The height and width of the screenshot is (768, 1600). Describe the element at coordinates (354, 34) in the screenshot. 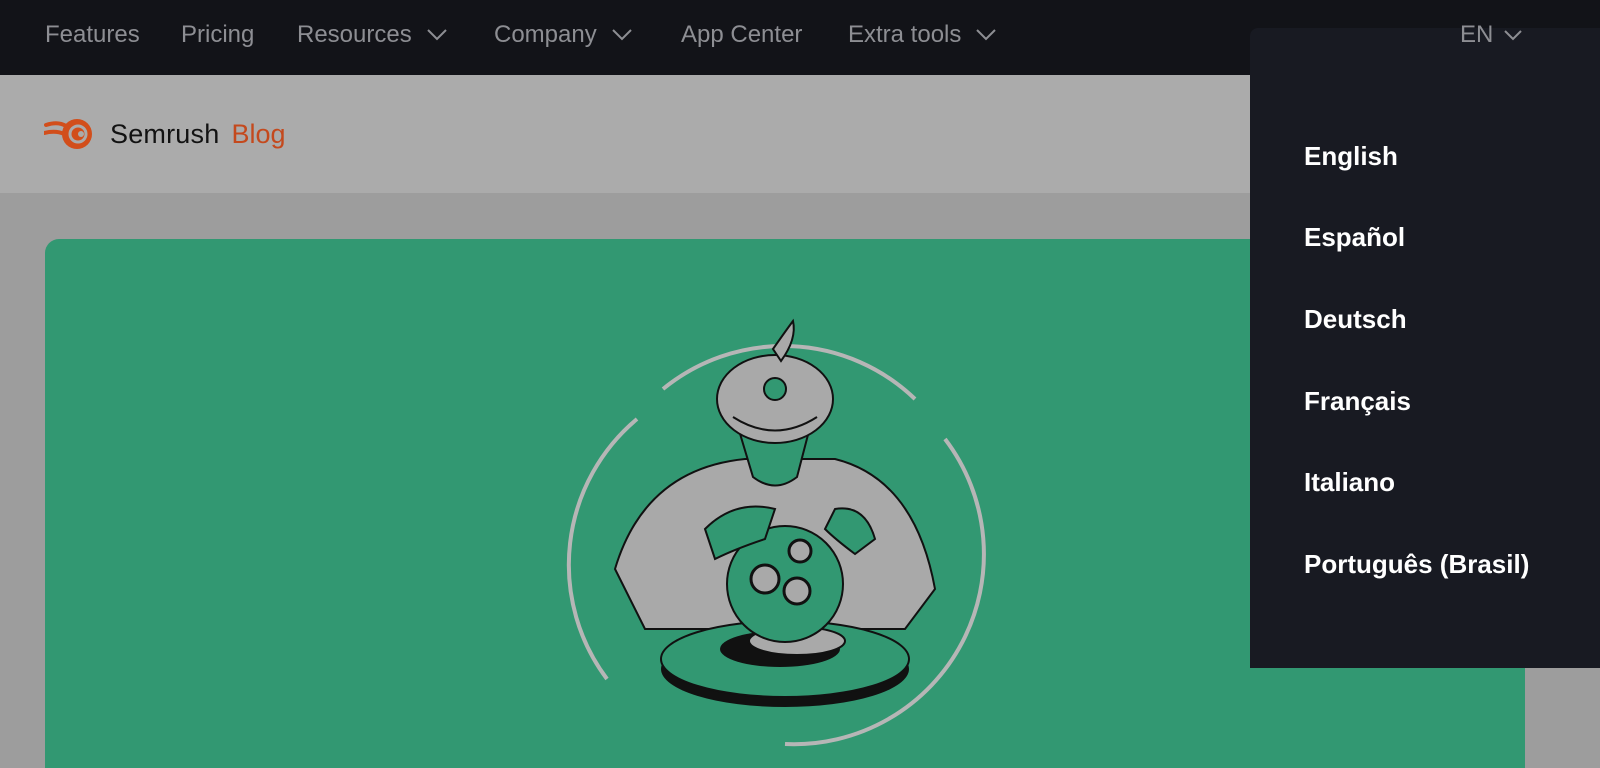

I see `nav-item-label: Resources` at that location.